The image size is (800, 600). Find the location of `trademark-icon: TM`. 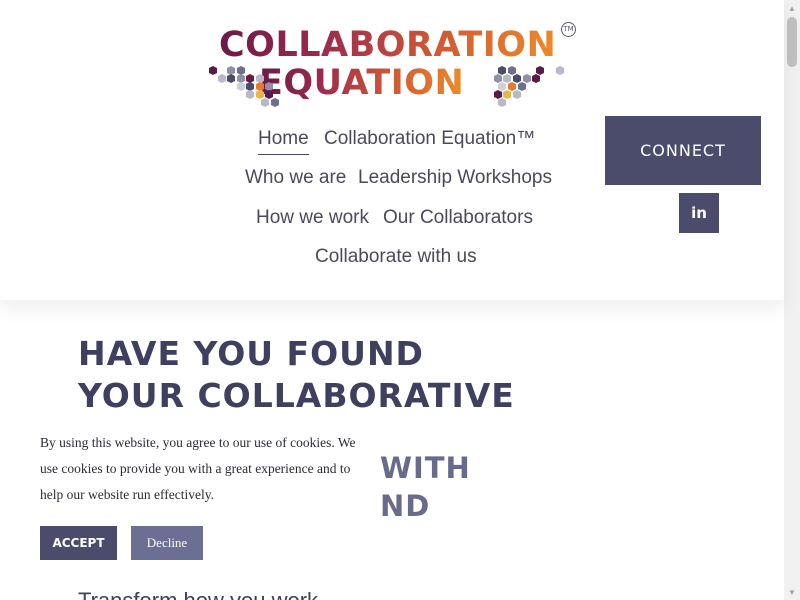

trademark-icon: TM is located at coordinates (568, 29).